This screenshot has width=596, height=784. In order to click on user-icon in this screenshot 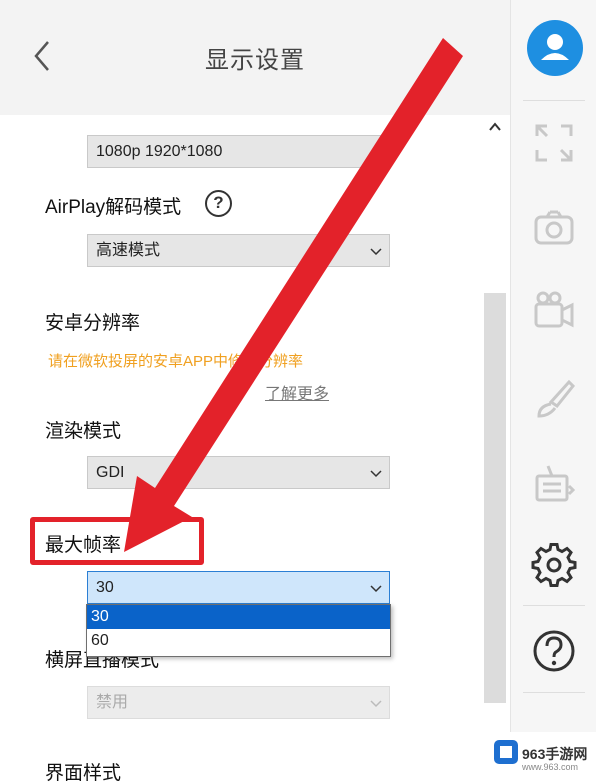, I will do `click(555, 47)`.